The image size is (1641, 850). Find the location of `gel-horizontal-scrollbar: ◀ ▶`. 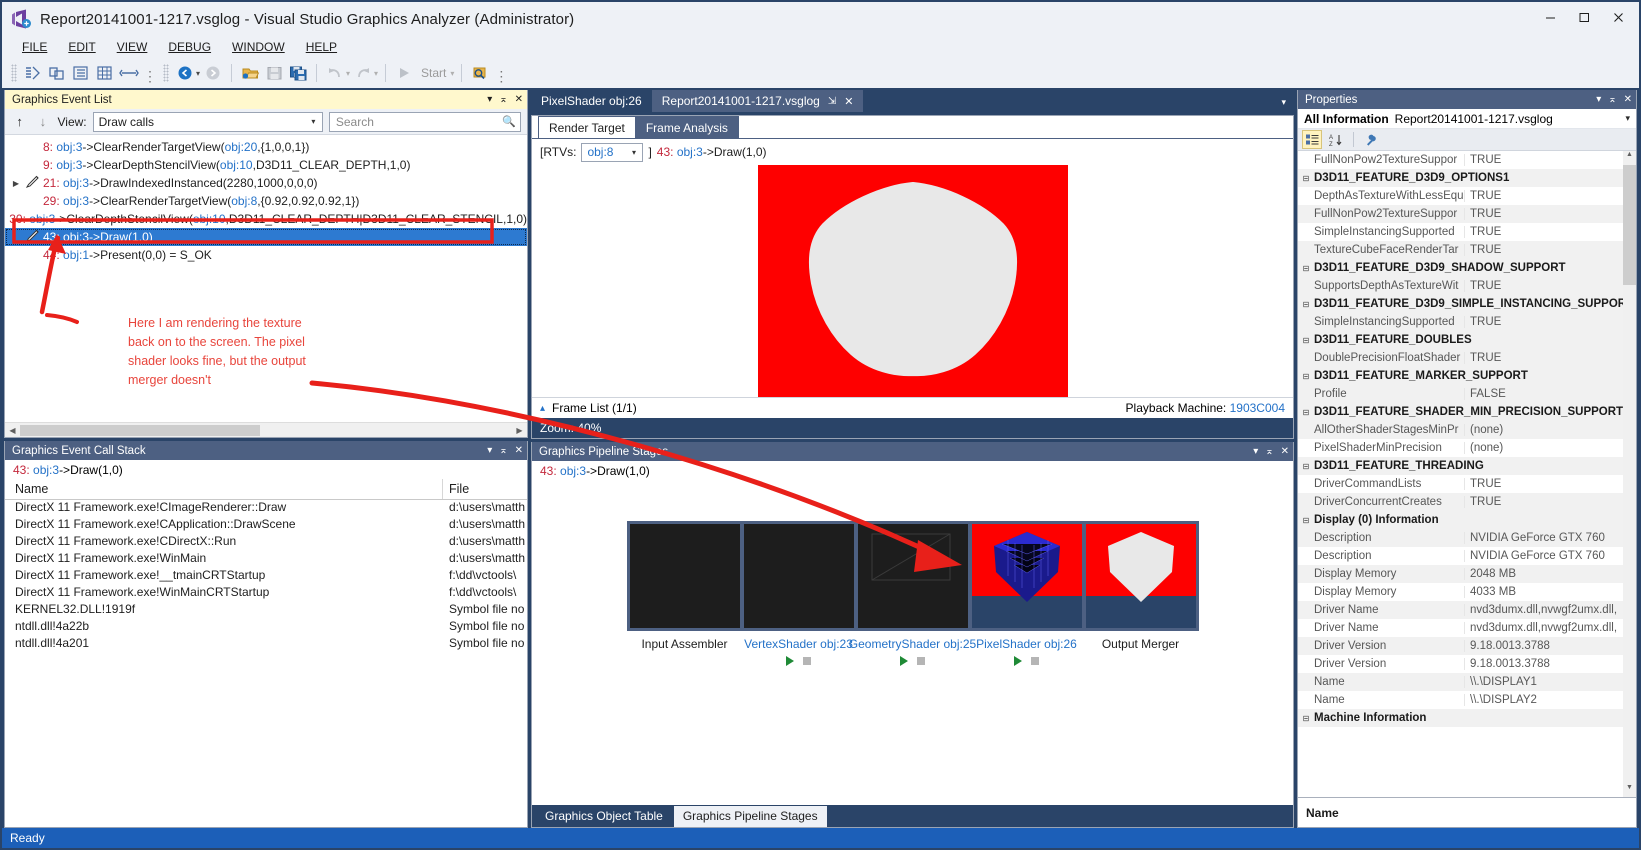

gel-horizontal-scrollbar: ◀ ▶ is located at coordinates (266, 429).